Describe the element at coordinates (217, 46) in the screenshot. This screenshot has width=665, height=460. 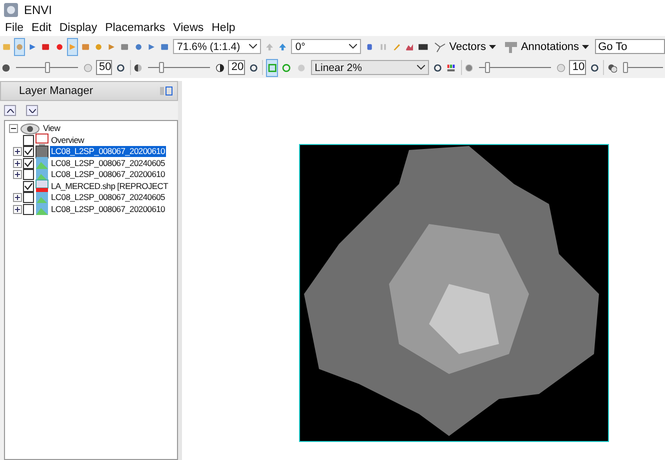
I see `zoom-dropdown: 71.6% (1:1.4)` at that location.